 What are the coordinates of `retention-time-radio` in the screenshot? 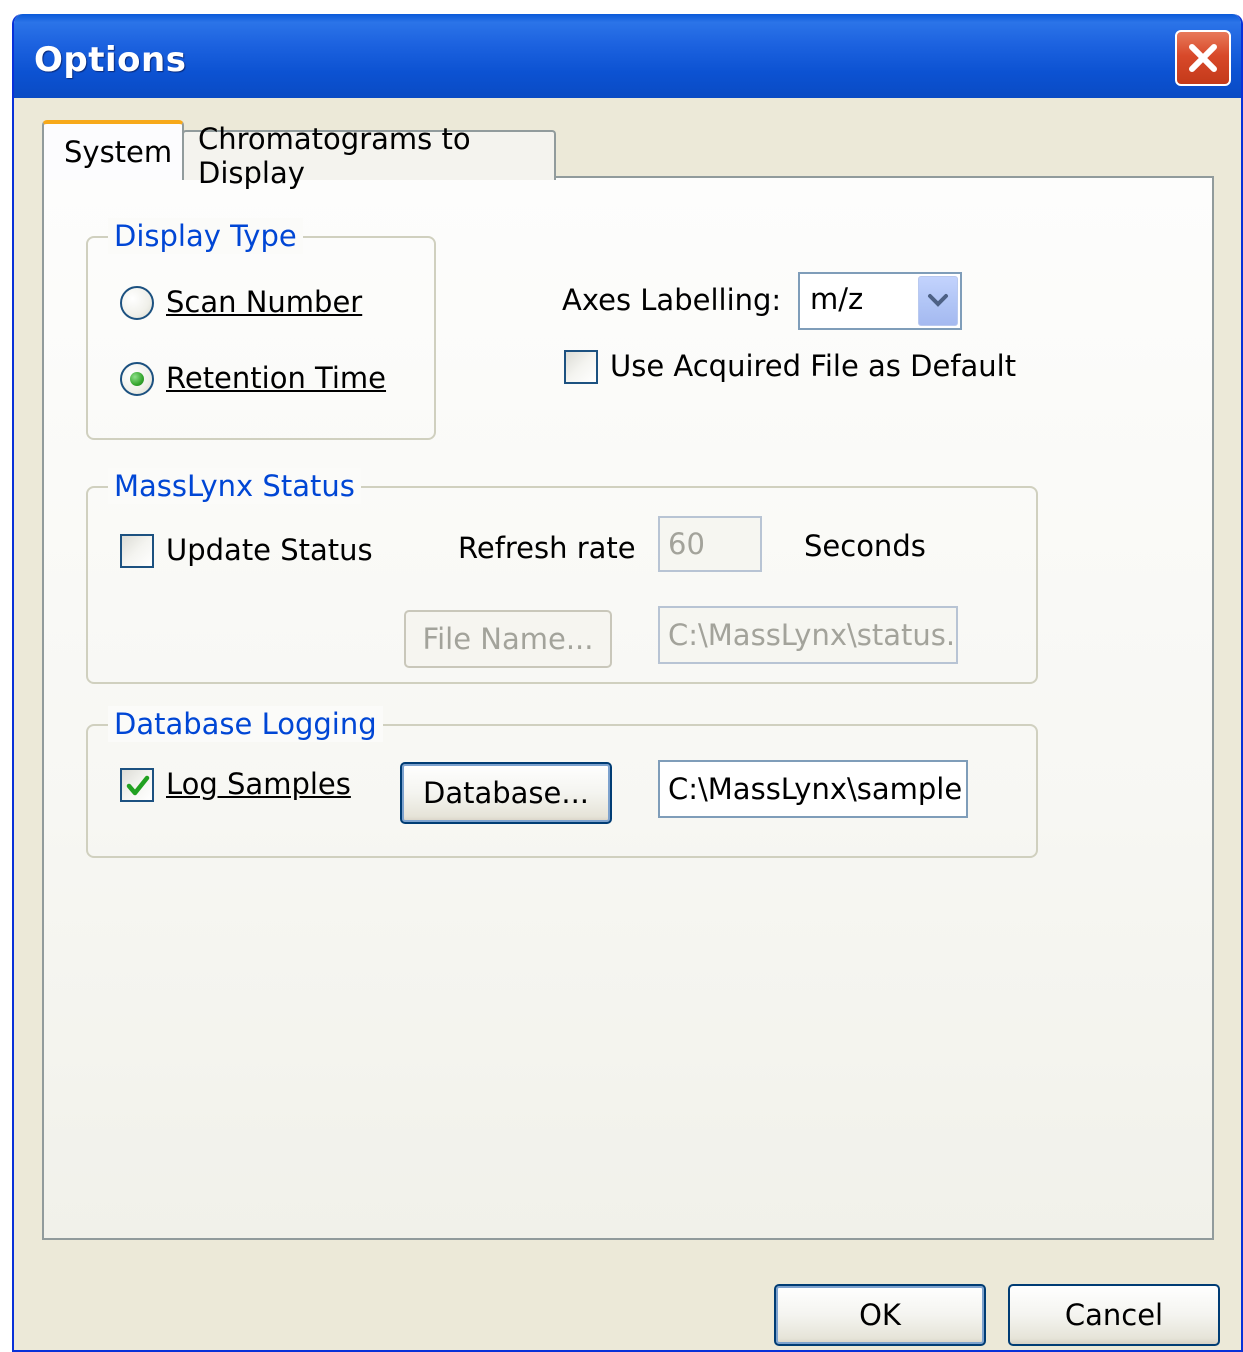 It's located at (137, 379).